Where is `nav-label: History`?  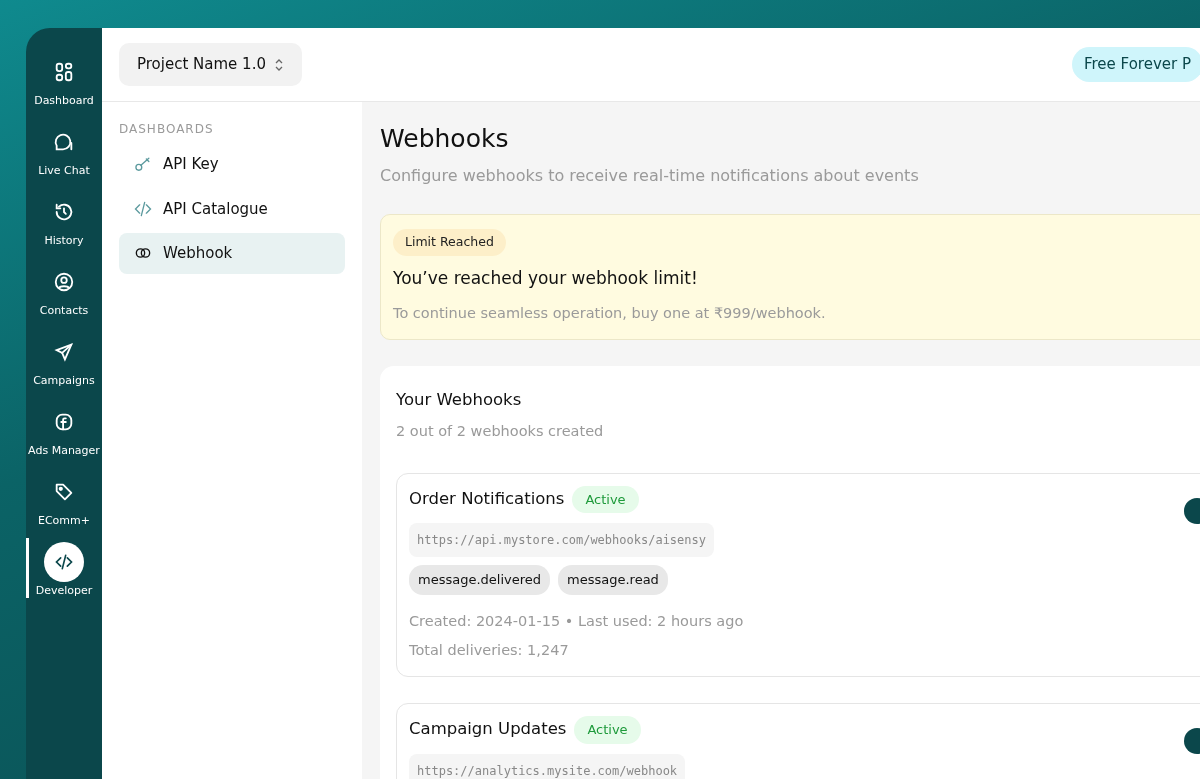 nav-label: History is located at coordinates (64, 241).